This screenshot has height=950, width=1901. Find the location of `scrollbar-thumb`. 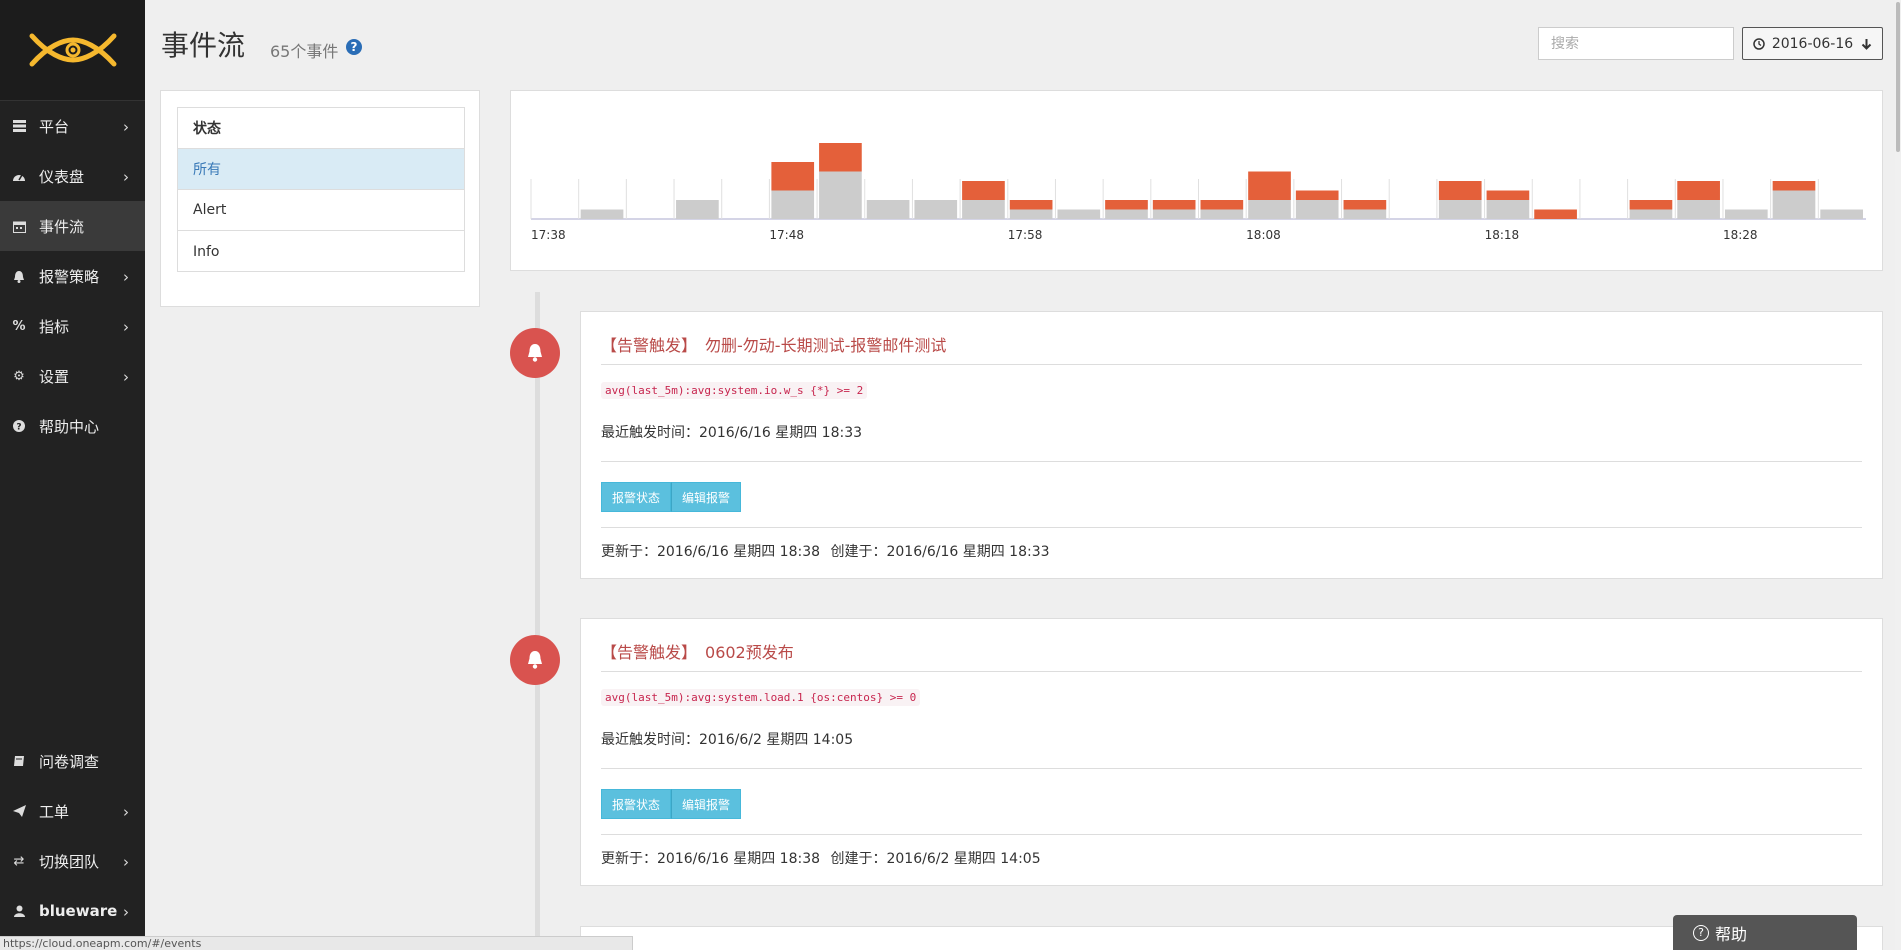

scrollbar-thumb is located at coordinates (1898, 77).